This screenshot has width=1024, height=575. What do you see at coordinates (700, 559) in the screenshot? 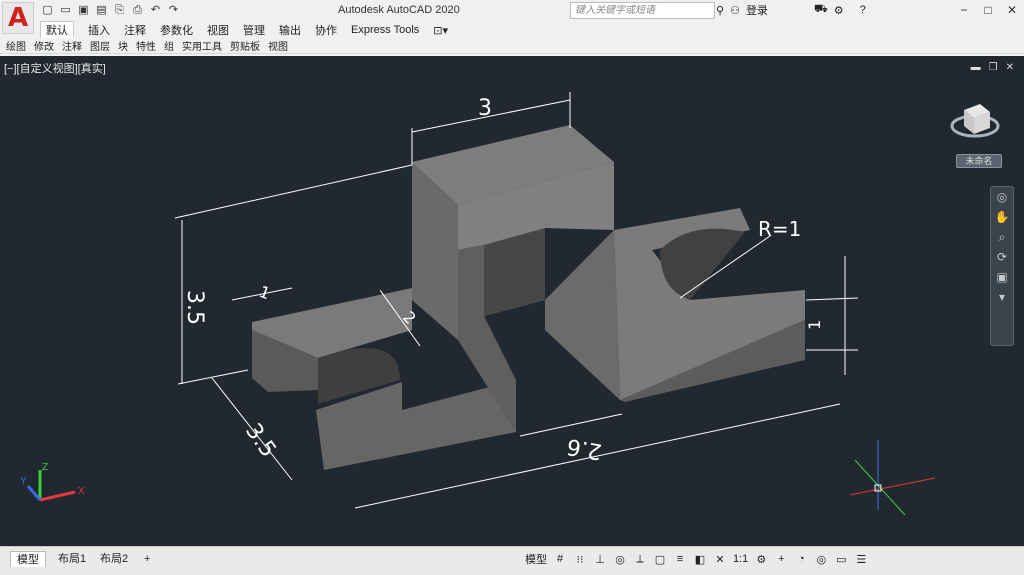
I see `transparency-icon: ◧` at bounding box center [700, 559].